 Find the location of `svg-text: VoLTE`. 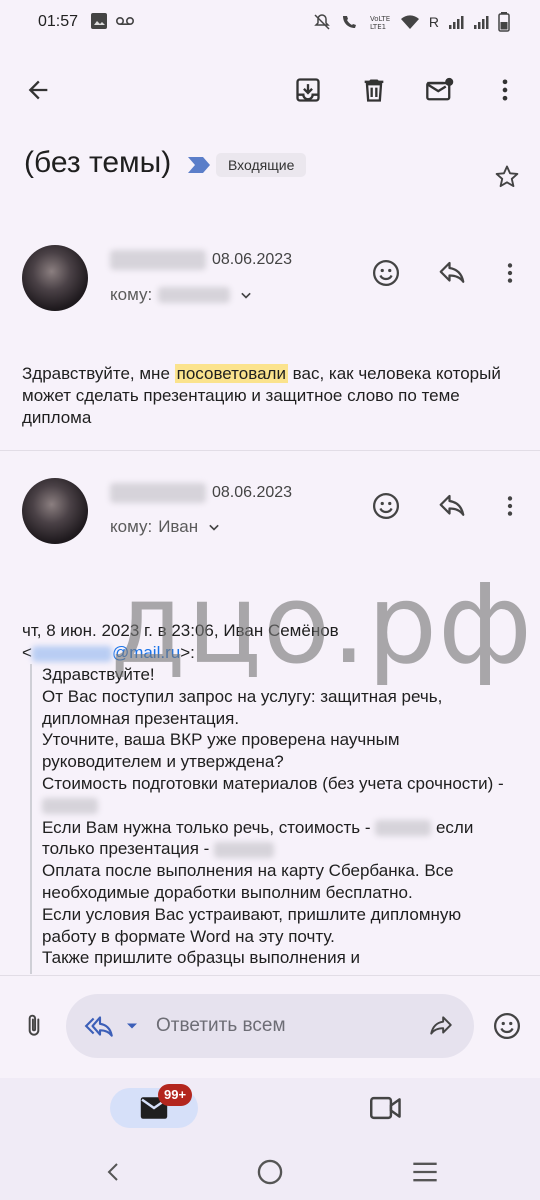

svg-text: VoLTE is located at coordinates (380, 19).